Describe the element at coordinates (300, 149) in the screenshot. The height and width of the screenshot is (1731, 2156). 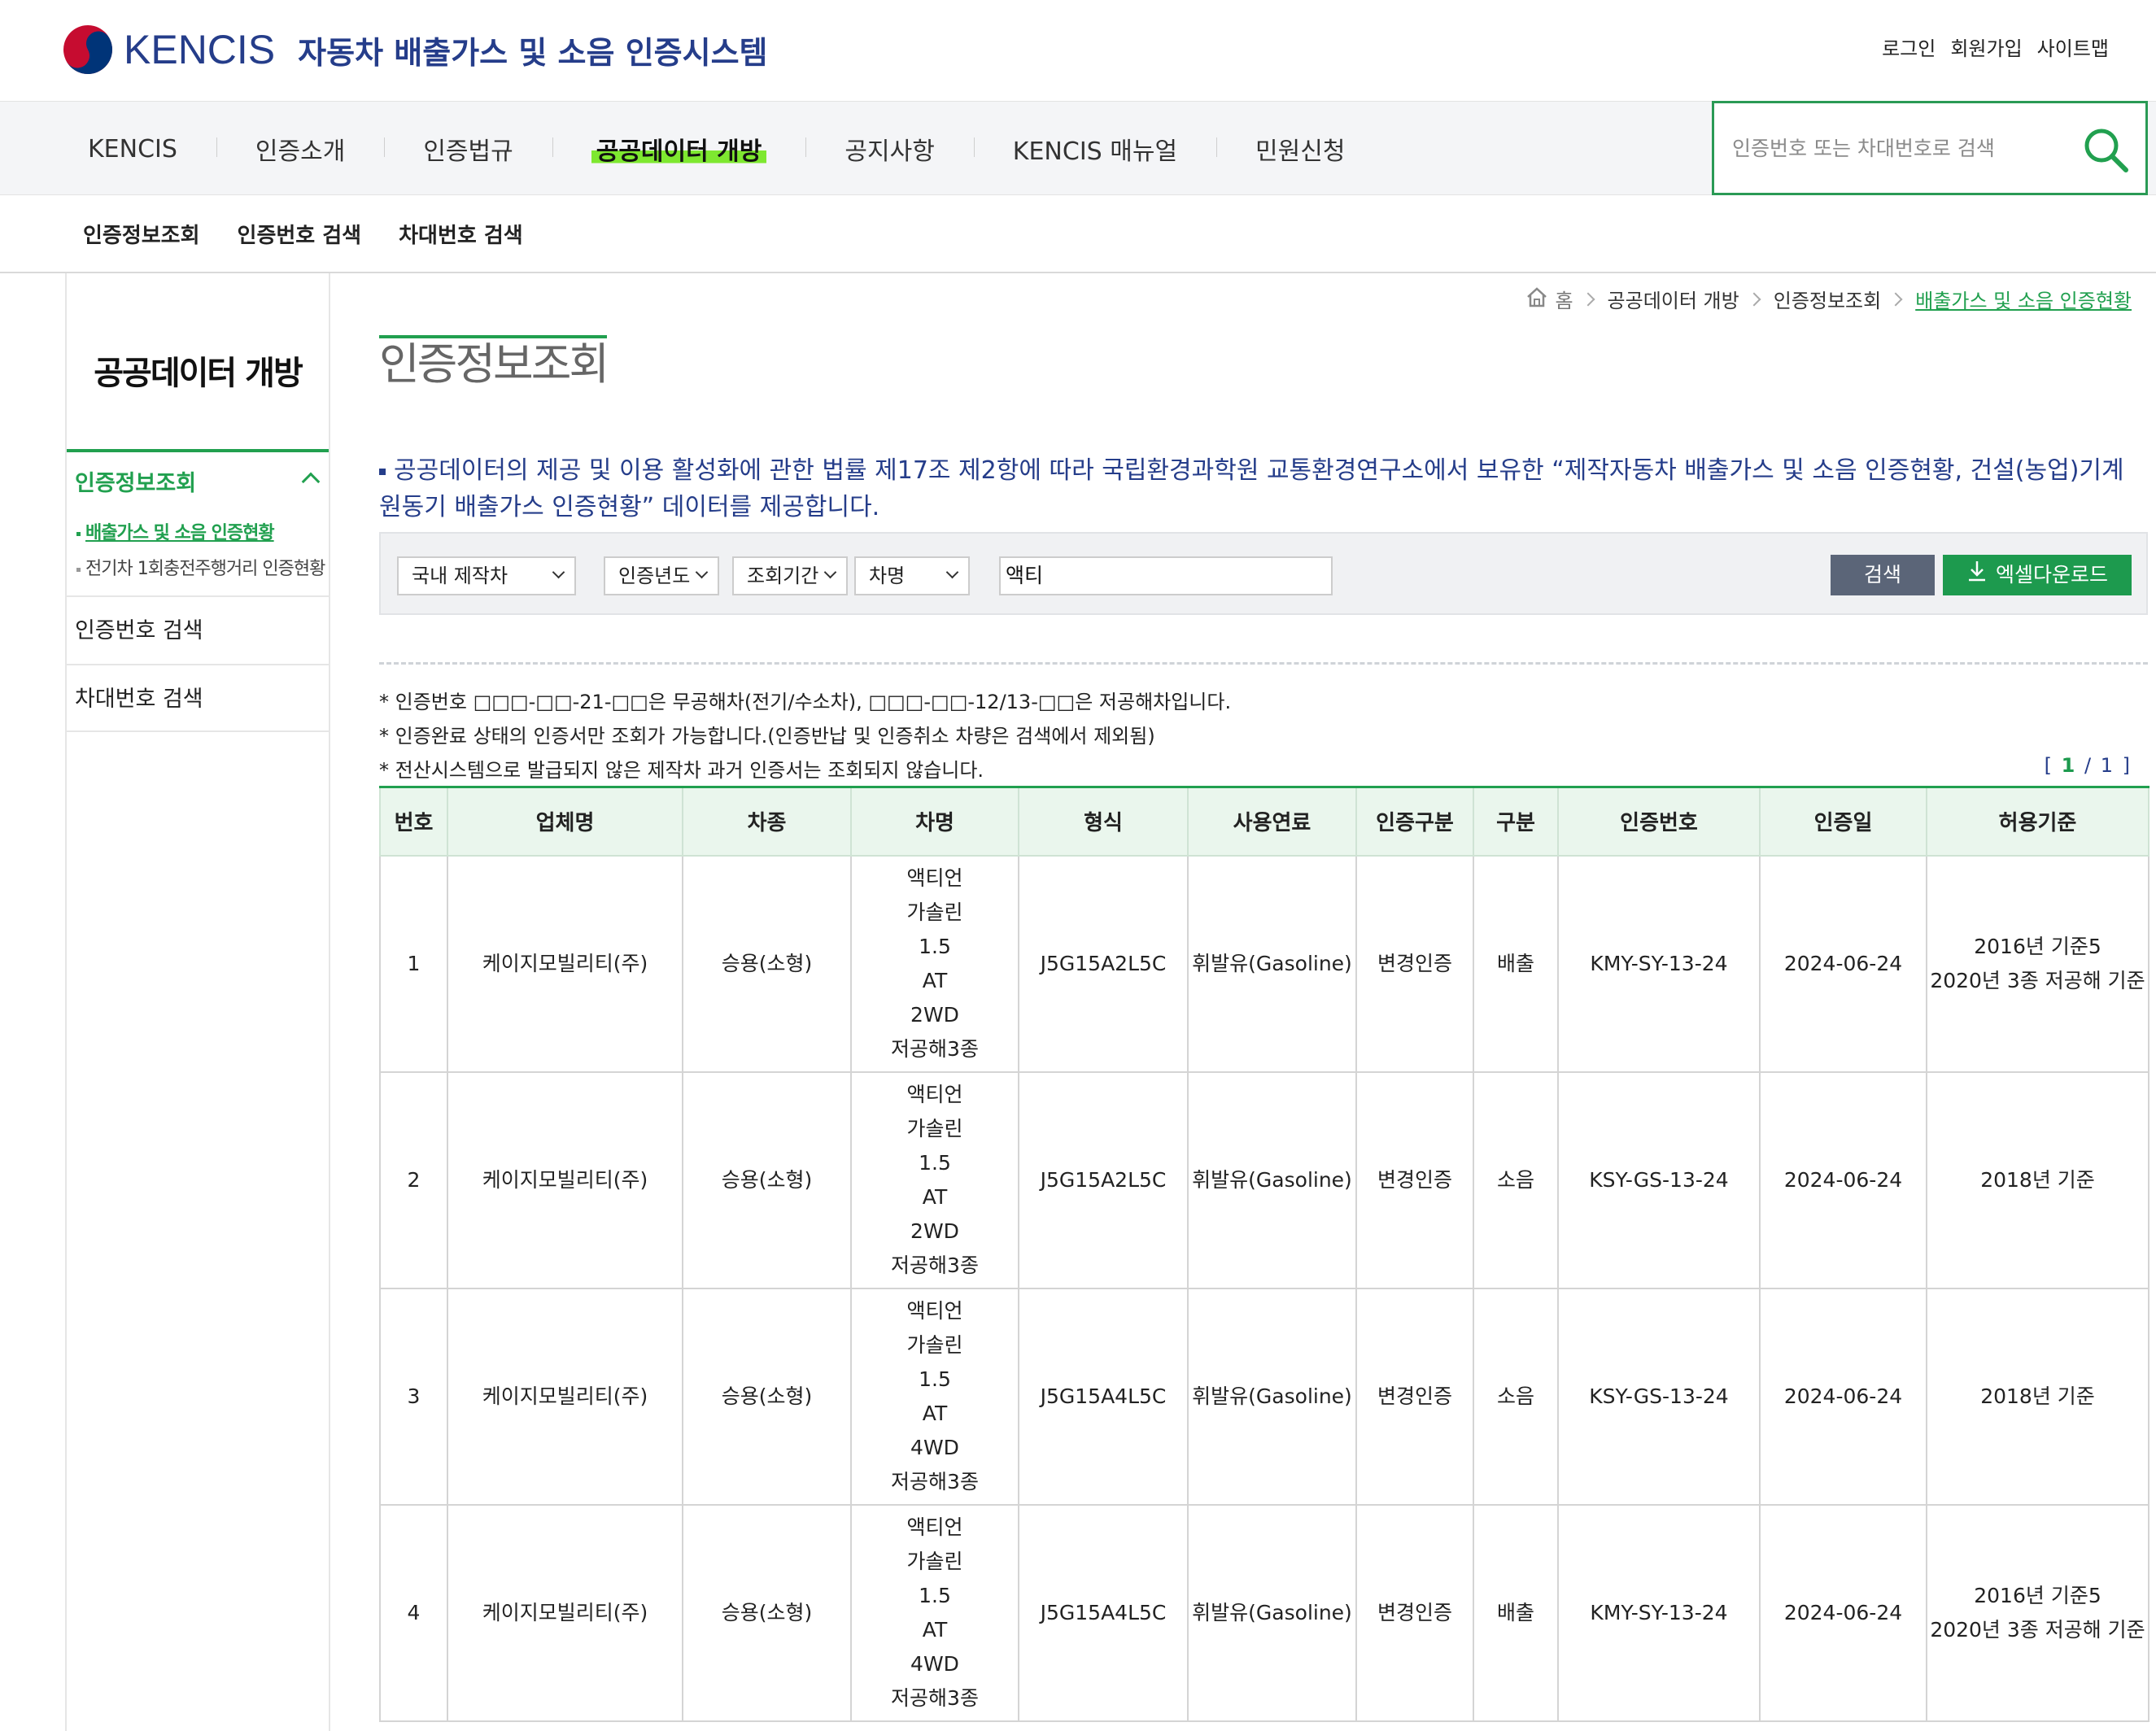
I see `gnb-item-intro: 인증소개` at that location.